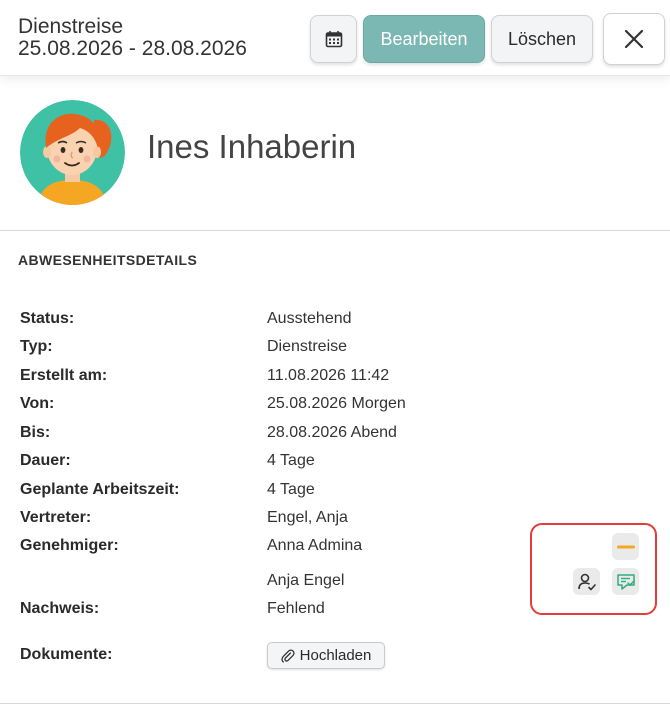 This screenshot has height=709, width=670. I want to click on avatar-girl-illustration, so click(72, 152).